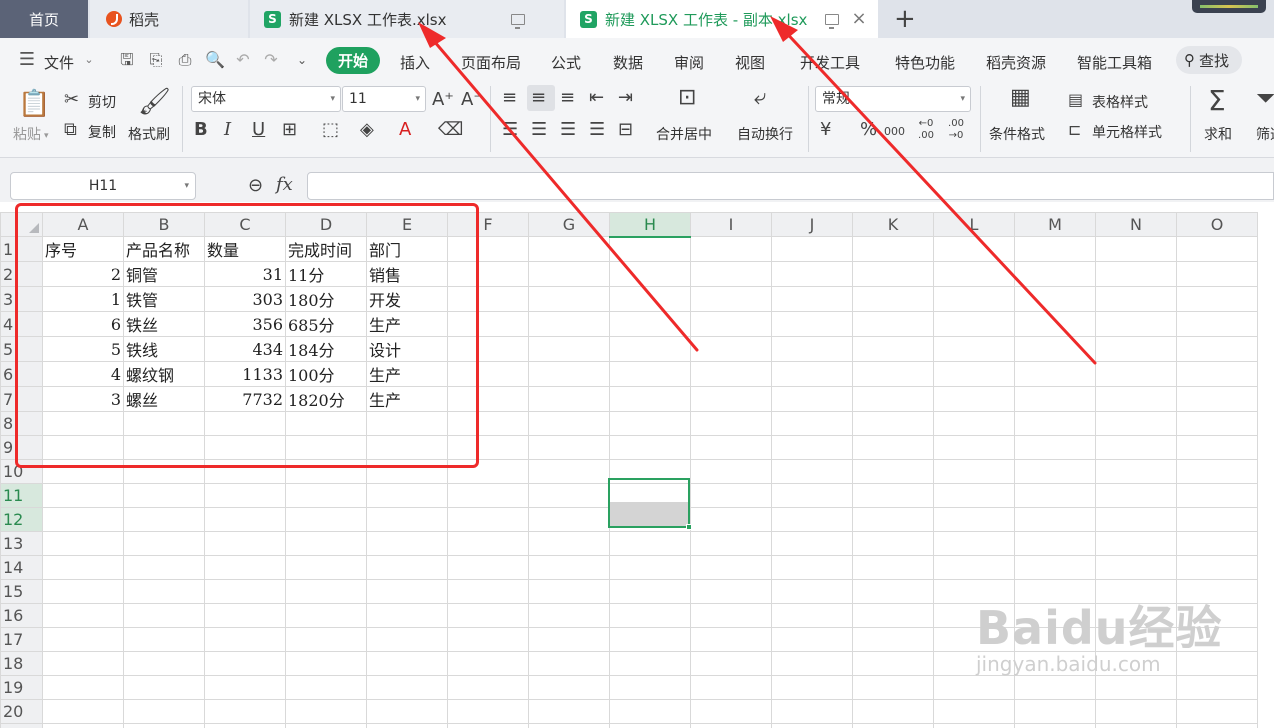 Image resolution: width=1274 pixels, height=728 pixels. What do you see at coordinates (326, 299) in the screenshot?
I see `cell: 180分` at bounding box center [326, 299].